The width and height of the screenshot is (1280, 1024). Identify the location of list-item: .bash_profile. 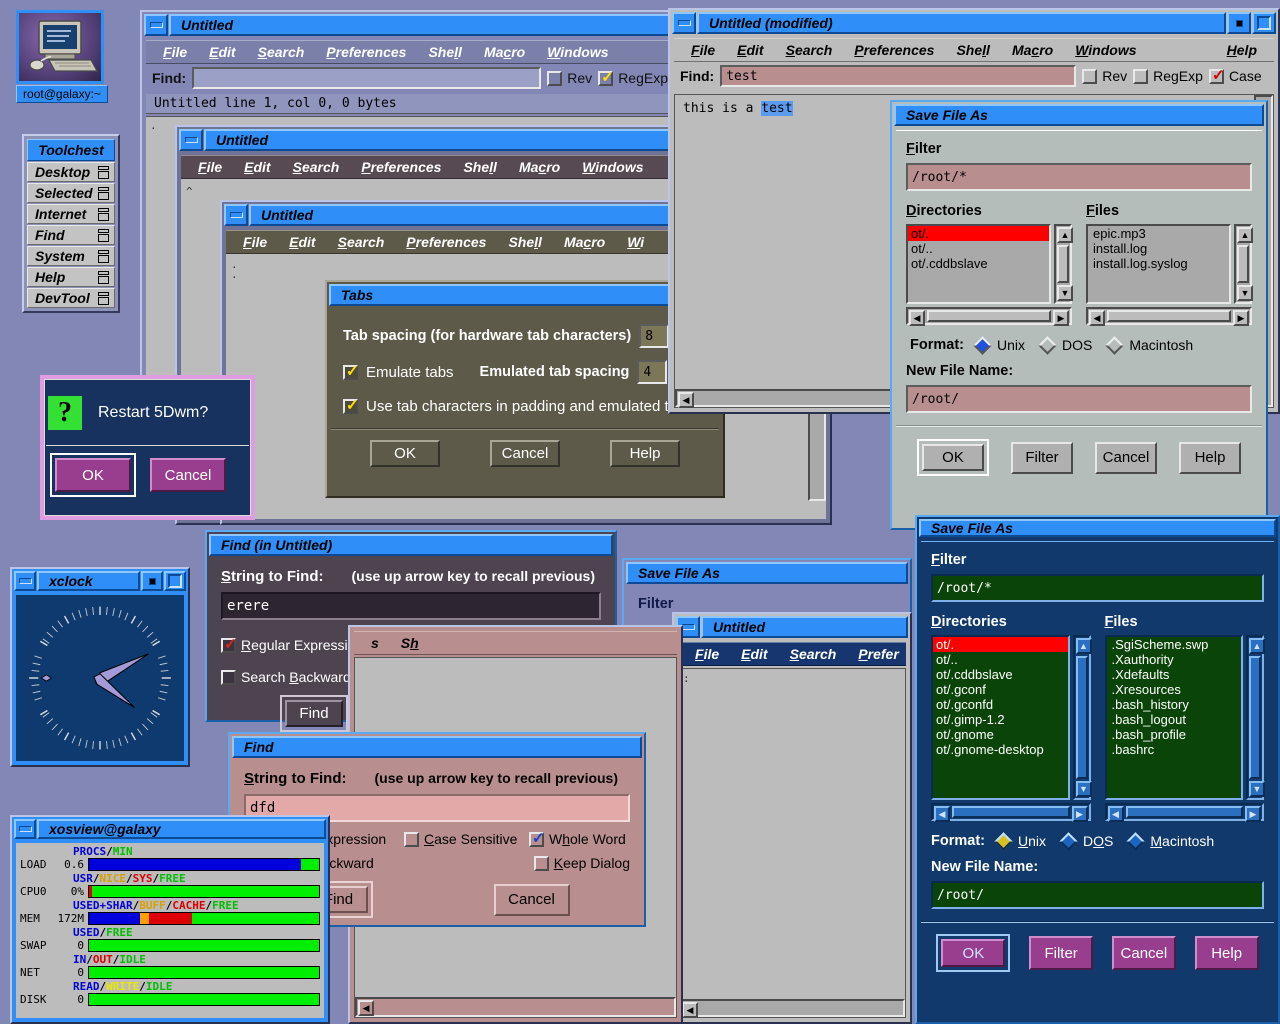
(1174, 734).